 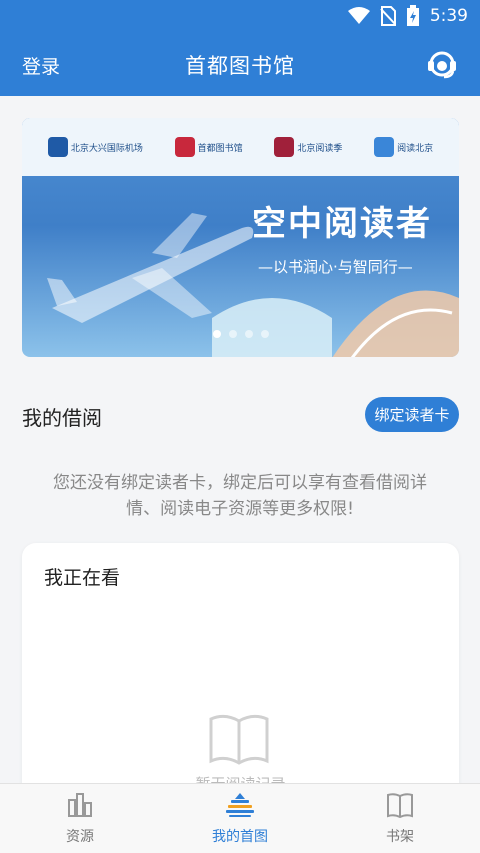 What do you see at coordinates (239, 741) in the screenshot?
I see `open-book-icon` at bounding box center [239, 741].